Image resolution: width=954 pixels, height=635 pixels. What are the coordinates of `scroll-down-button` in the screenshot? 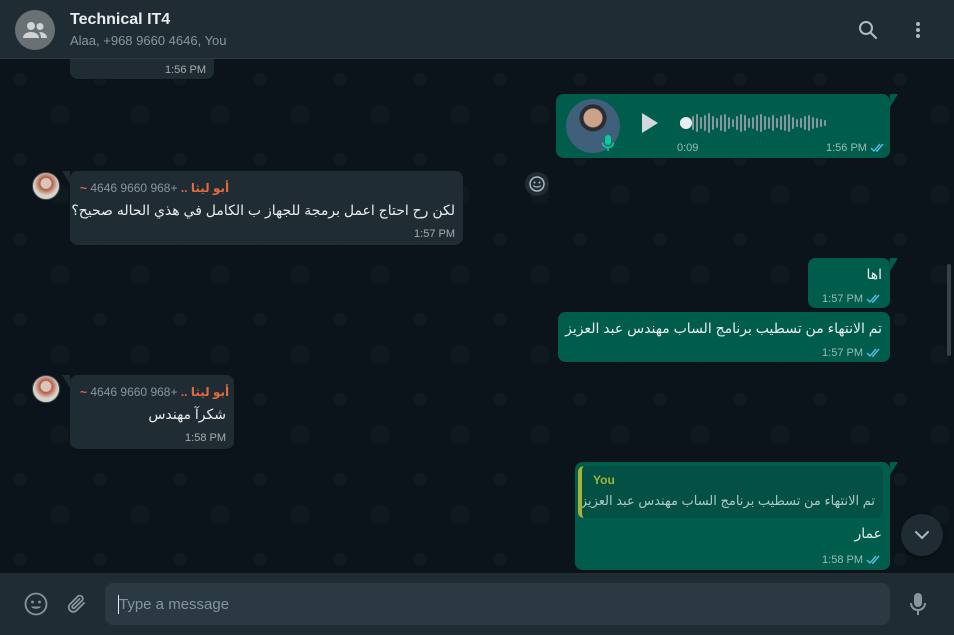 It's located at (922, 535).